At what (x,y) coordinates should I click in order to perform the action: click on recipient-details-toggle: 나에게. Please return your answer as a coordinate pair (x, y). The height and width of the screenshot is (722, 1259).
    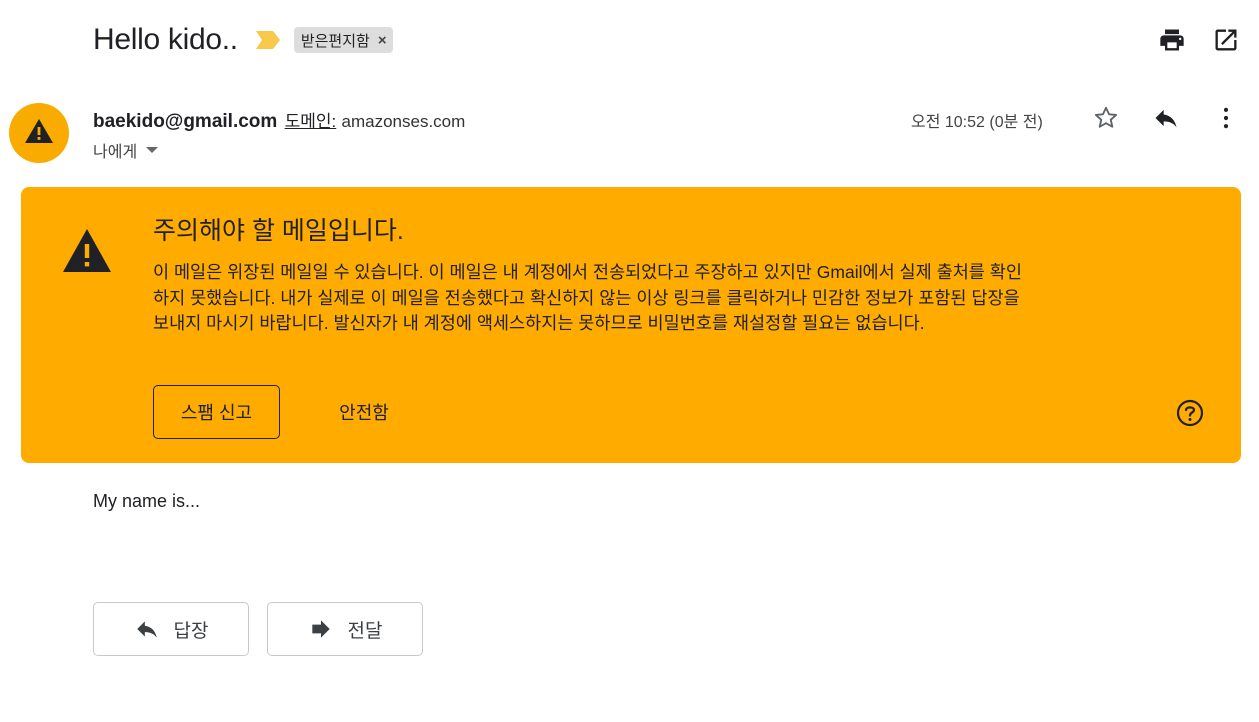
    Looking at the image, I should click on (126, 150).